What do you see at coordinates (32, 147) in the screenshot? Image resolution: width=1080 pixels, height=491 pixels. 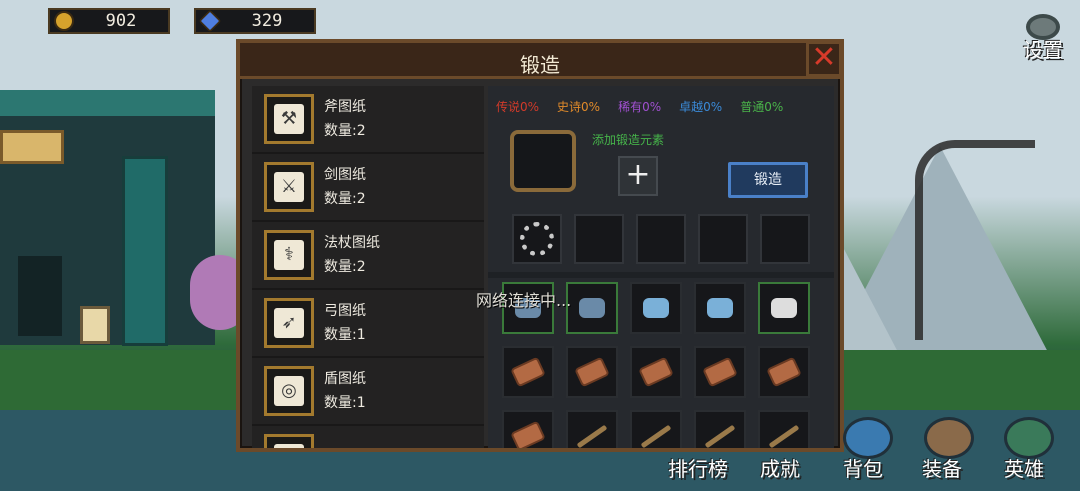 I see `shop-sign` at bounding box center [32, 147].